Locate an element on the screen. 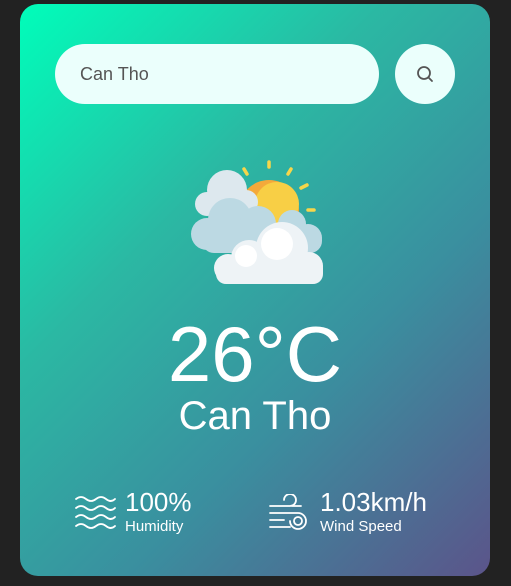  search-icon is located at coordinates (425, 74).